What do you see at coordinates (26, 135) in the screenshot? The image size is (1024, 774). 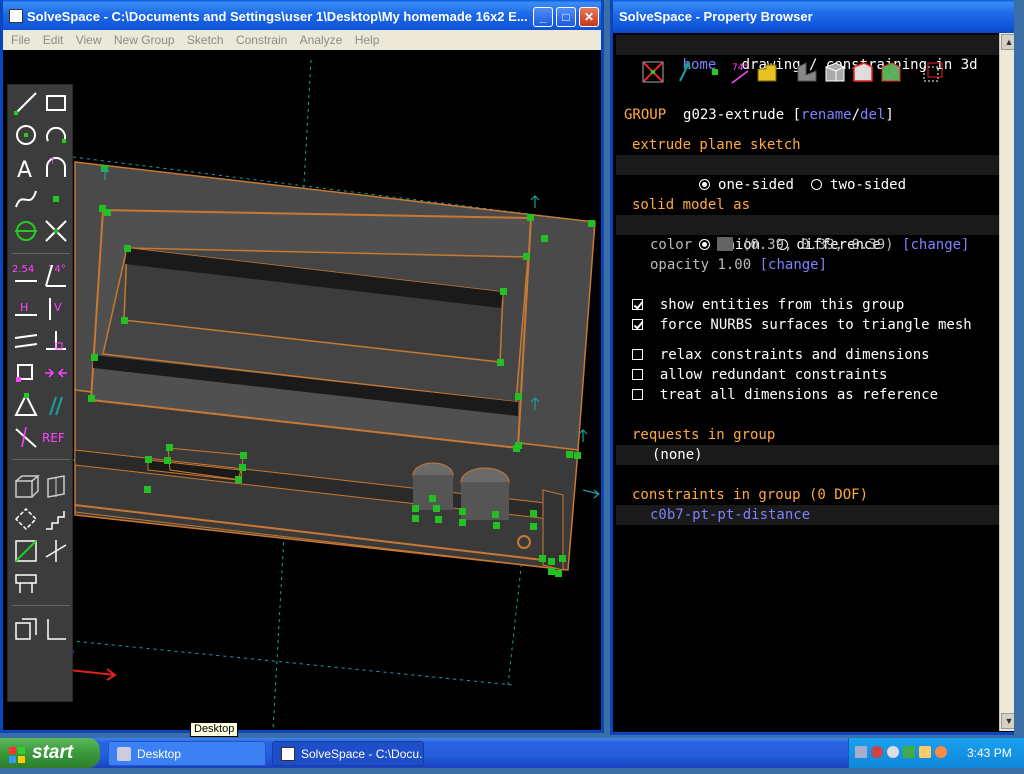 I see `circle-tool-icon` at bounding box center [26, 135].